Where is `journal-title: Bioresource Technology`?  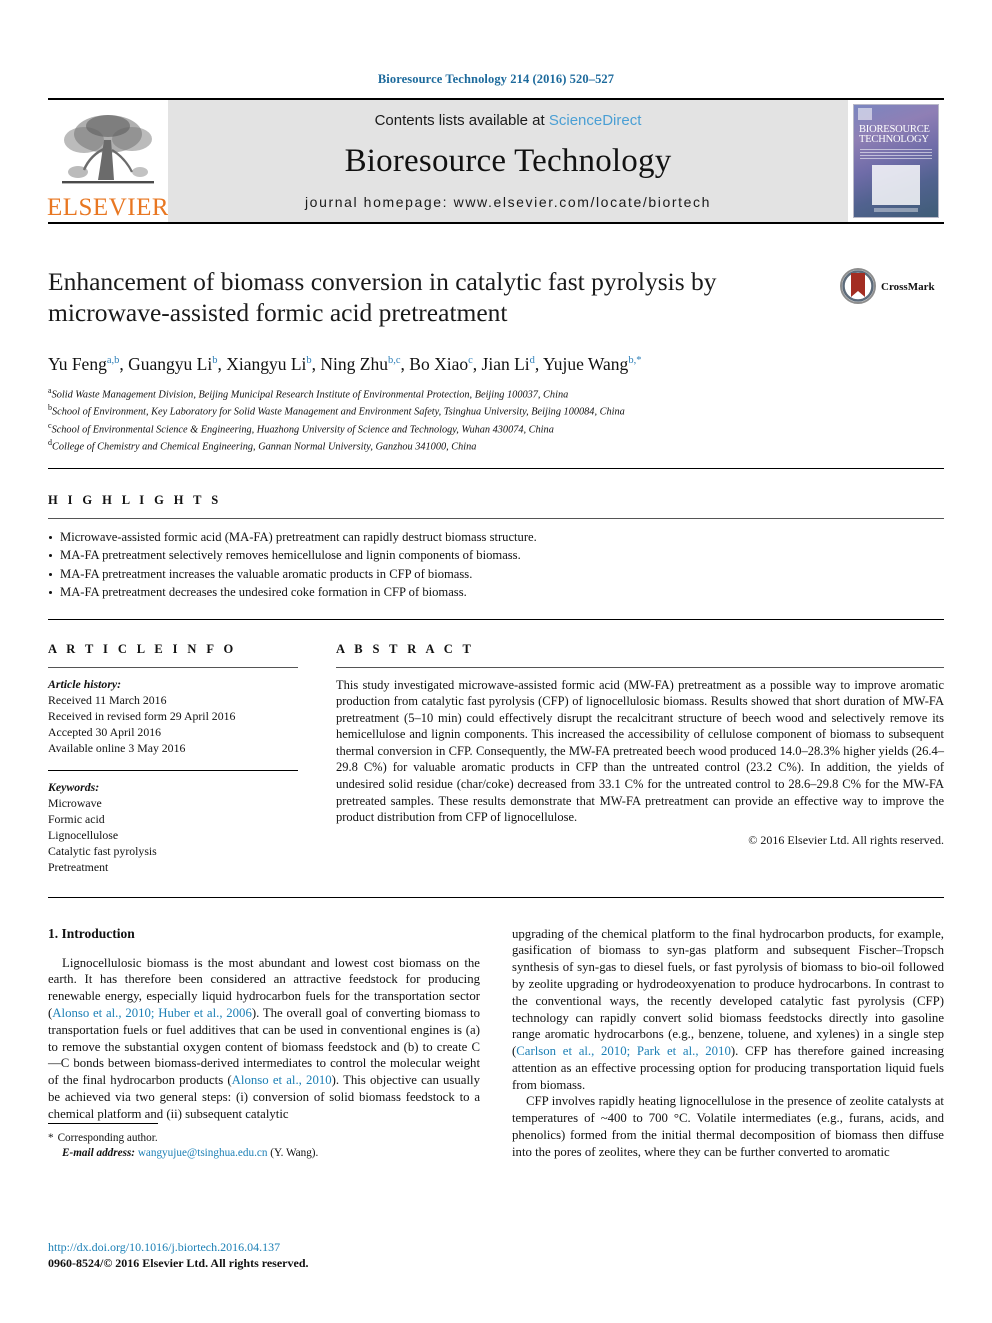
journal-title: Bioresource Technology is located at coordinates (508, 161).